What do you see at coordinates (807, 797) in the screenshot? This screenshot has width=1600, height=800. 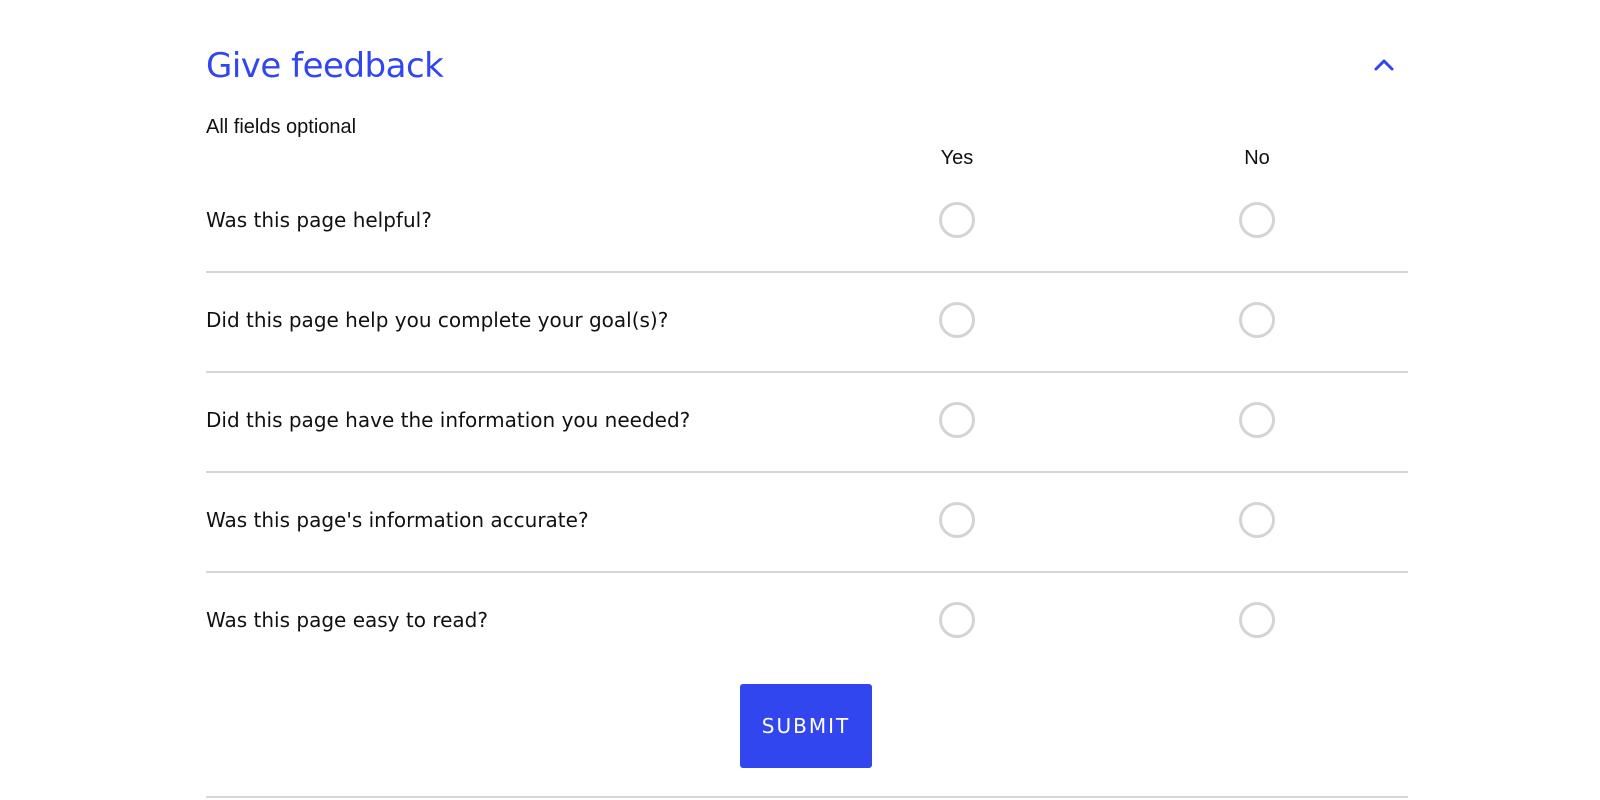 I see `bottom-divider` at bounding box center [807, 797].